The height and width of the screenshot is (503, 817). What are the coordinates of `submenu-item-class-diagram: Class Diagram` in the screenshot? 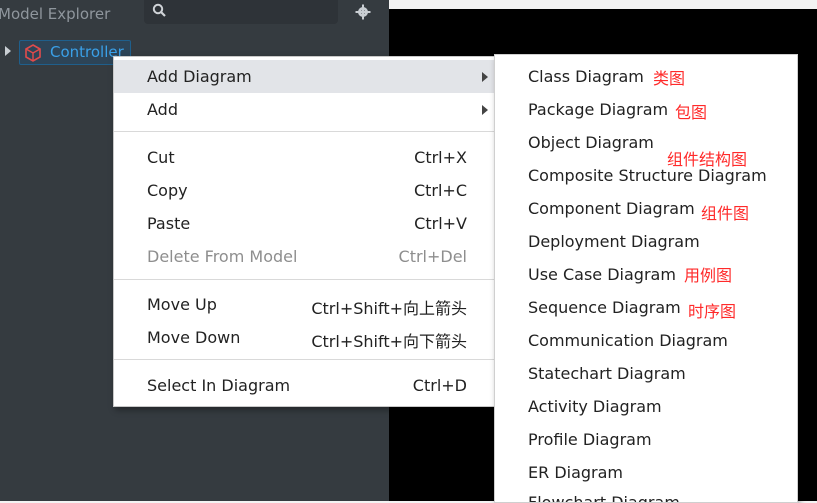 It's located at (586, 76).